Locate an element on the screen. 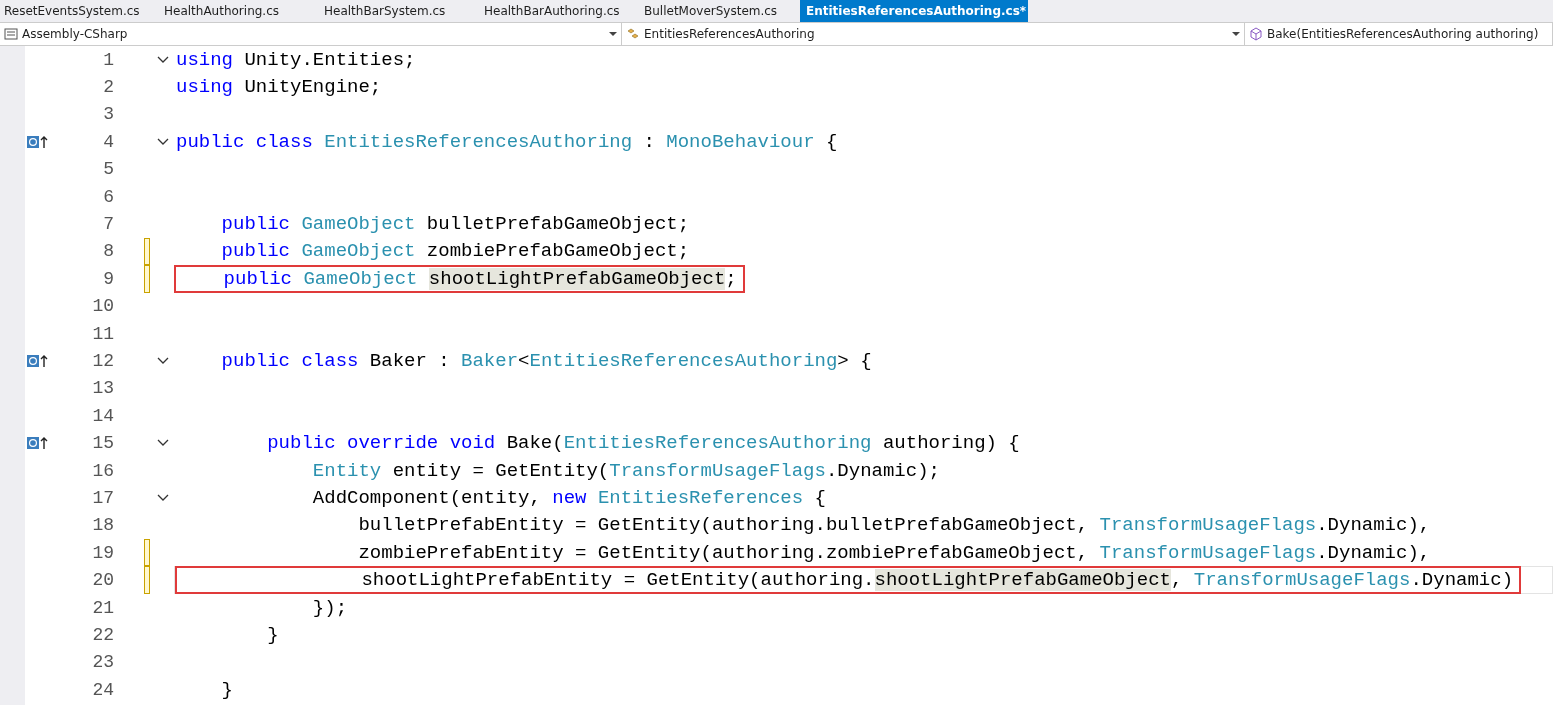 The image size is (1553, 705). line-number: 9 is located at coordinates (108, 278).